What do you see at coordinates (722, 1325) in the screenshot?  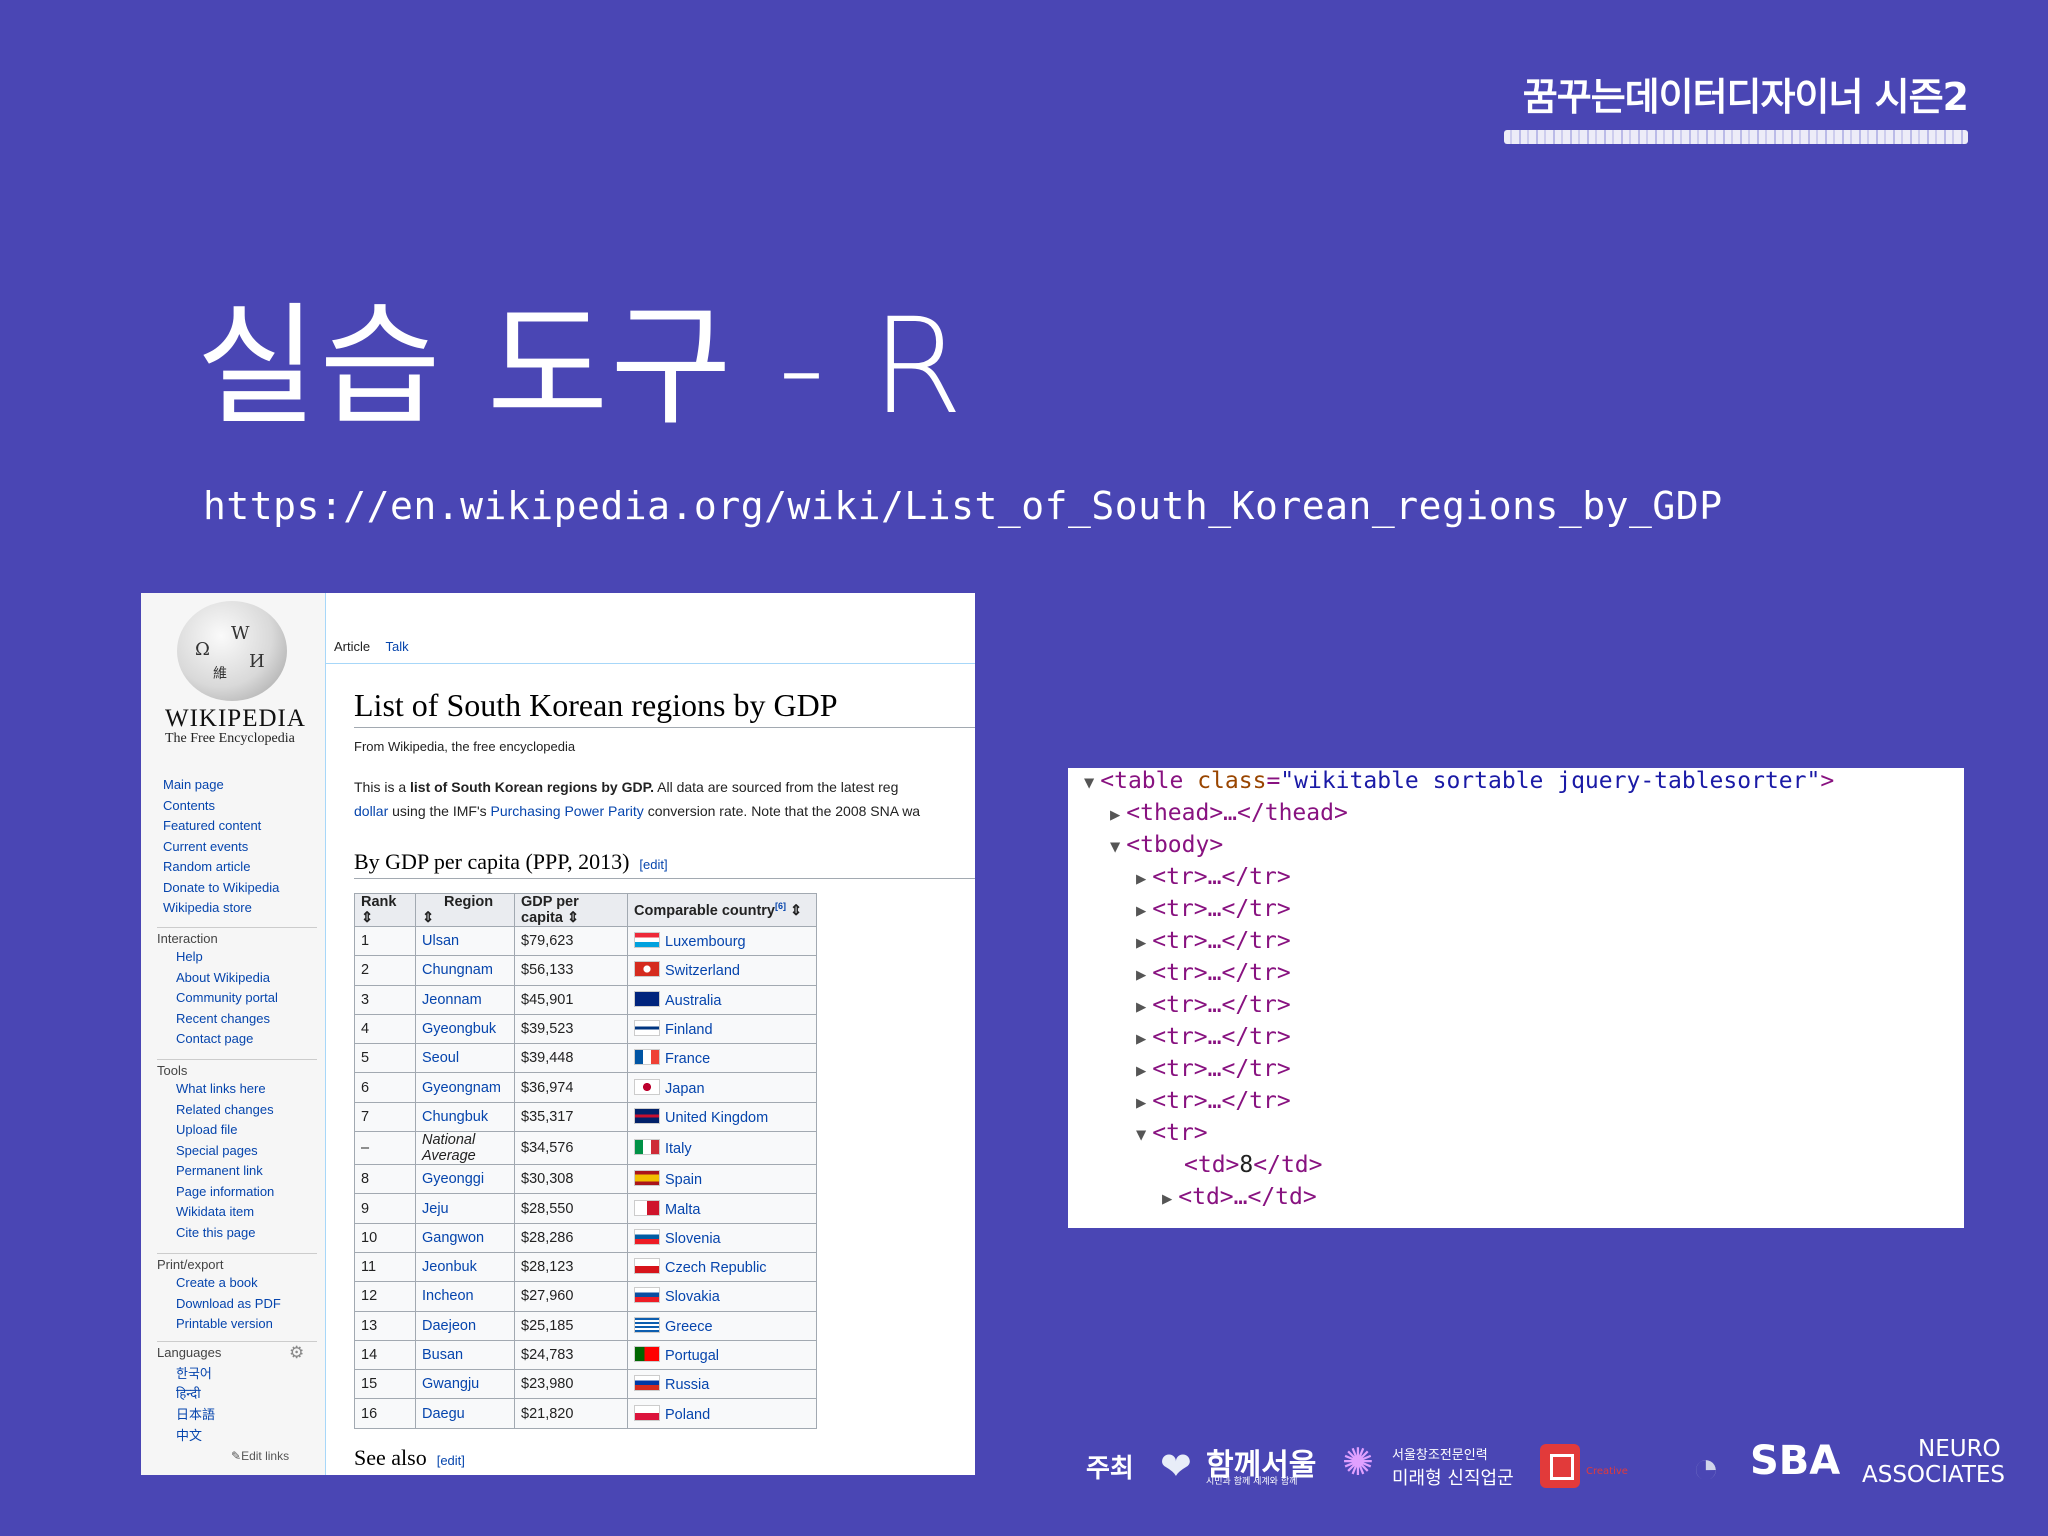 I see `cell-country: Greece` at bounding box center [722, 1325].